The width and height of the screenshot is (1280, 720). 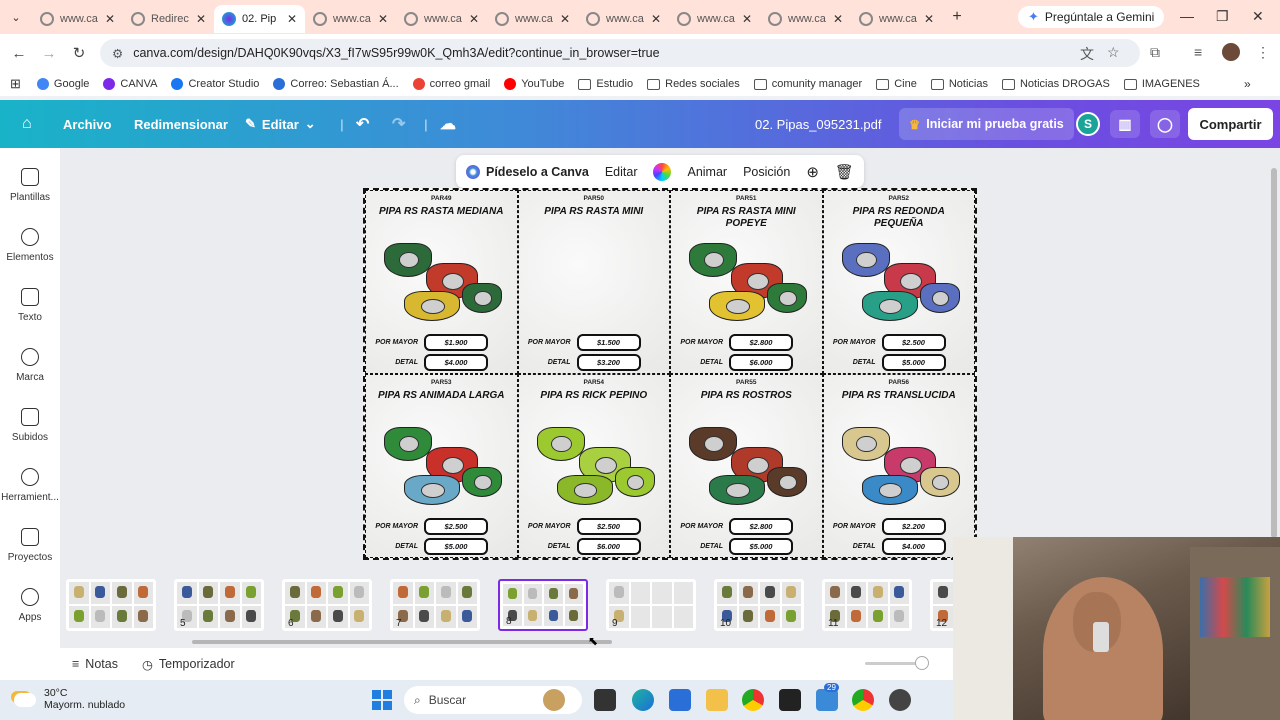 I want to click on bookmark-item: CANVA, so click(x=130, y=84).